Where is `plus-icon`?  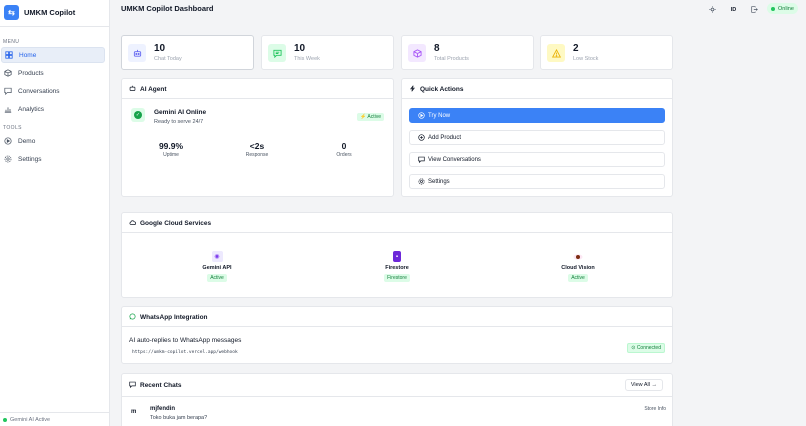
plus-icon is located at coordinates (421, 137).